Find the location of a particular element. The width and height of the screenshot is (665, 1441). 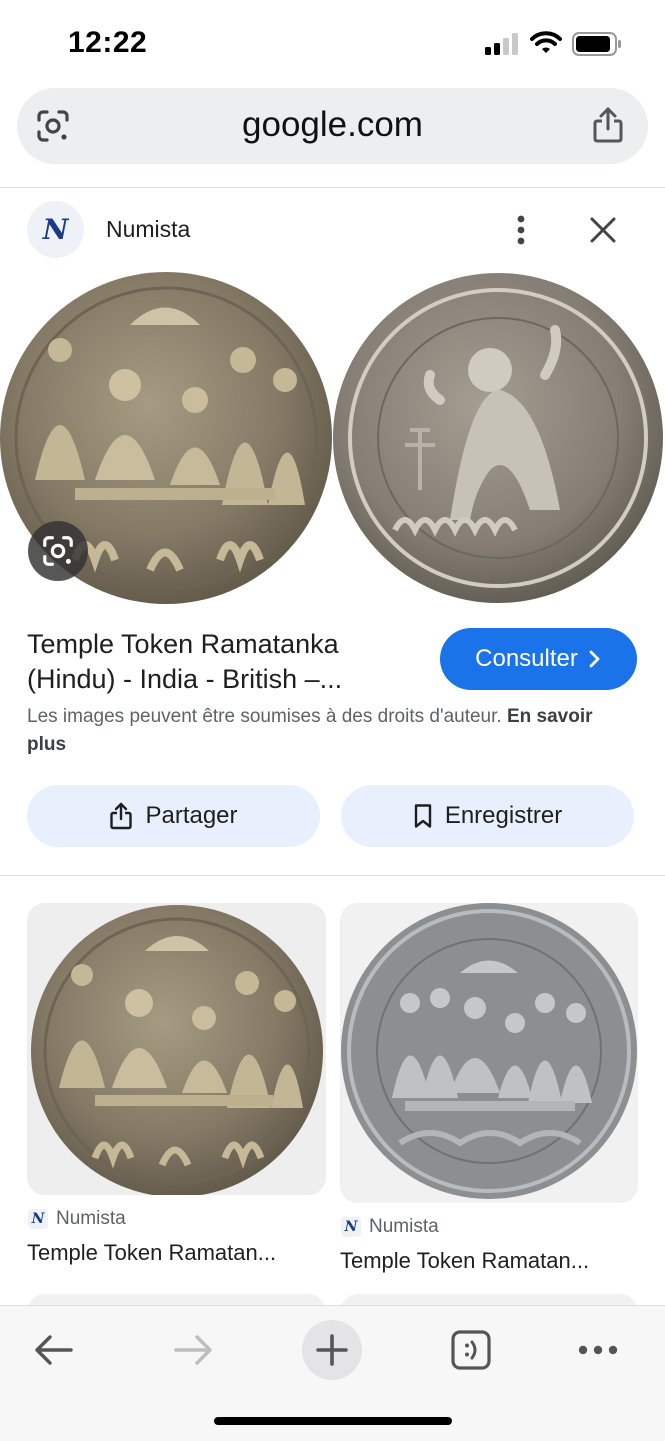

address-bar: google.com is located at coordinates (332, 126).